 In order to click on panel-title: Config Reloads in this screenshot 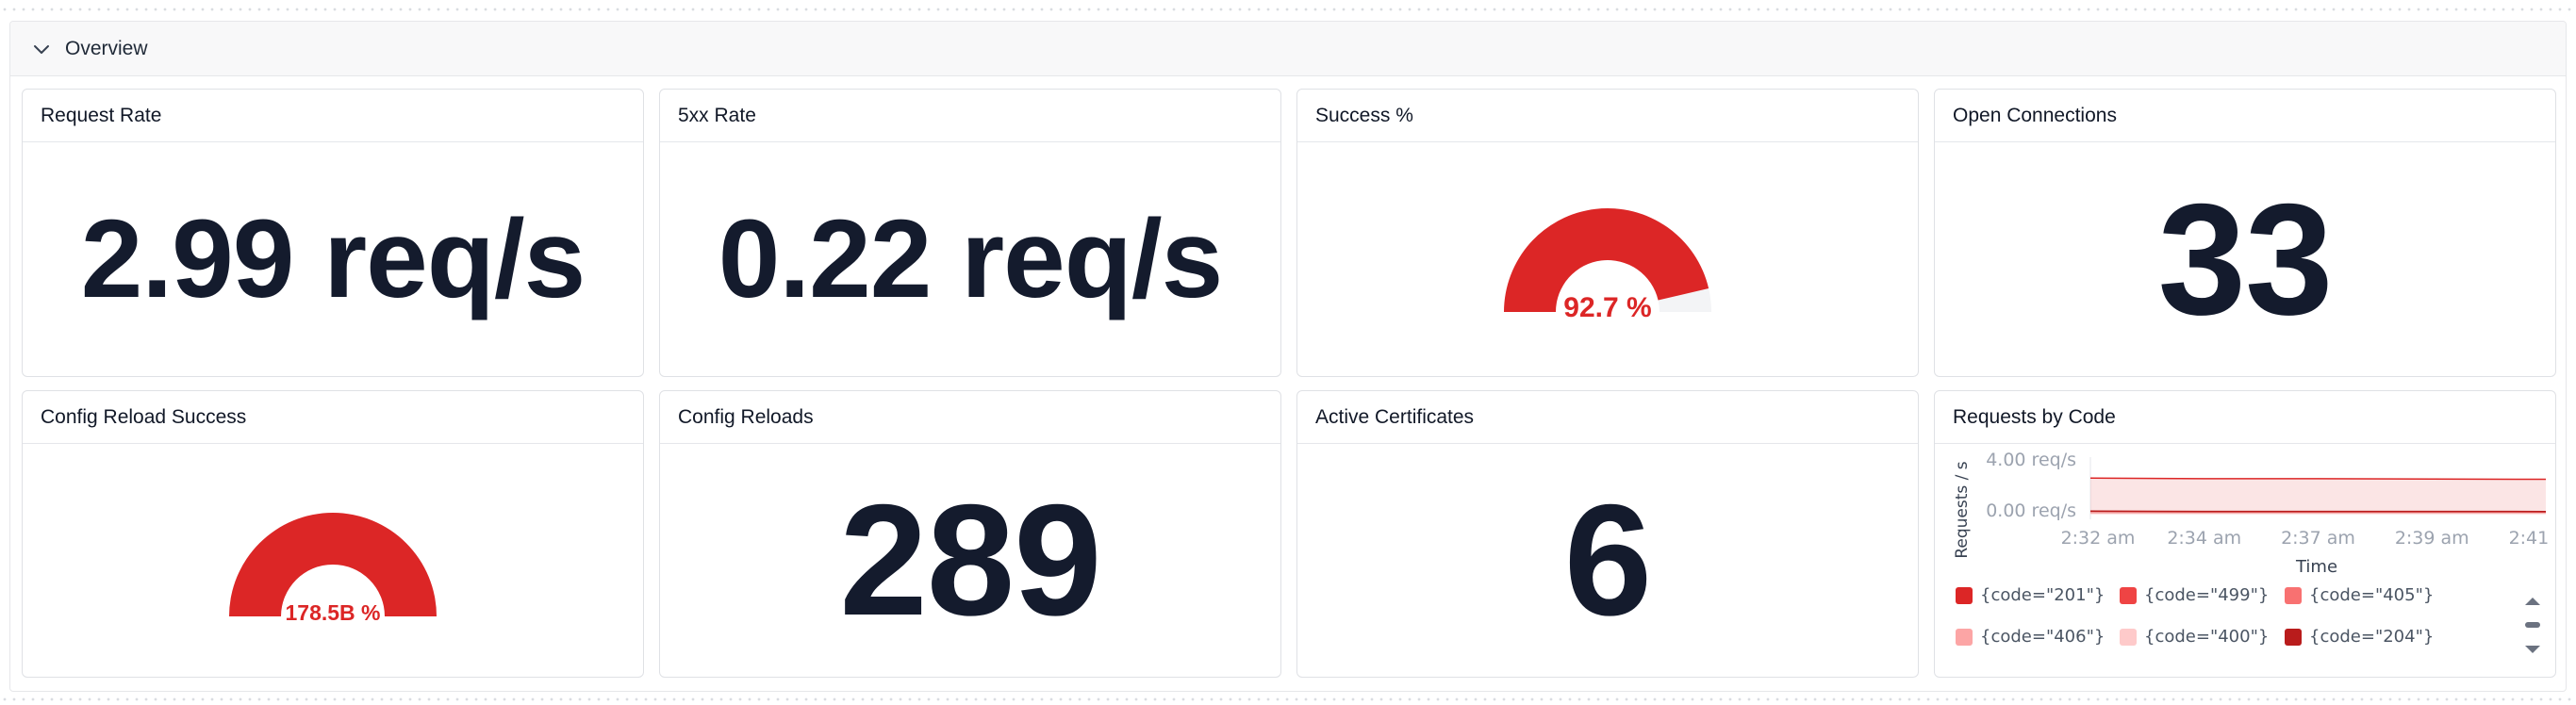, I will do `click(746, 416)`.